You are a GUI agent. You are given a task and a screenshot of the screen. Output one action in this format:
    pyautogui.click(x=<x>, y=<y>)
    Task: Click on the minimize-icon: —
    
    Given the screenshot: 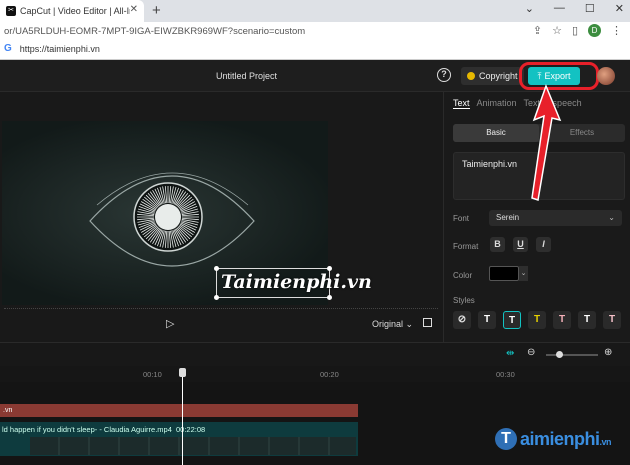 What is the action you would take?
    pyautogui.click(x=559, y=8)
    